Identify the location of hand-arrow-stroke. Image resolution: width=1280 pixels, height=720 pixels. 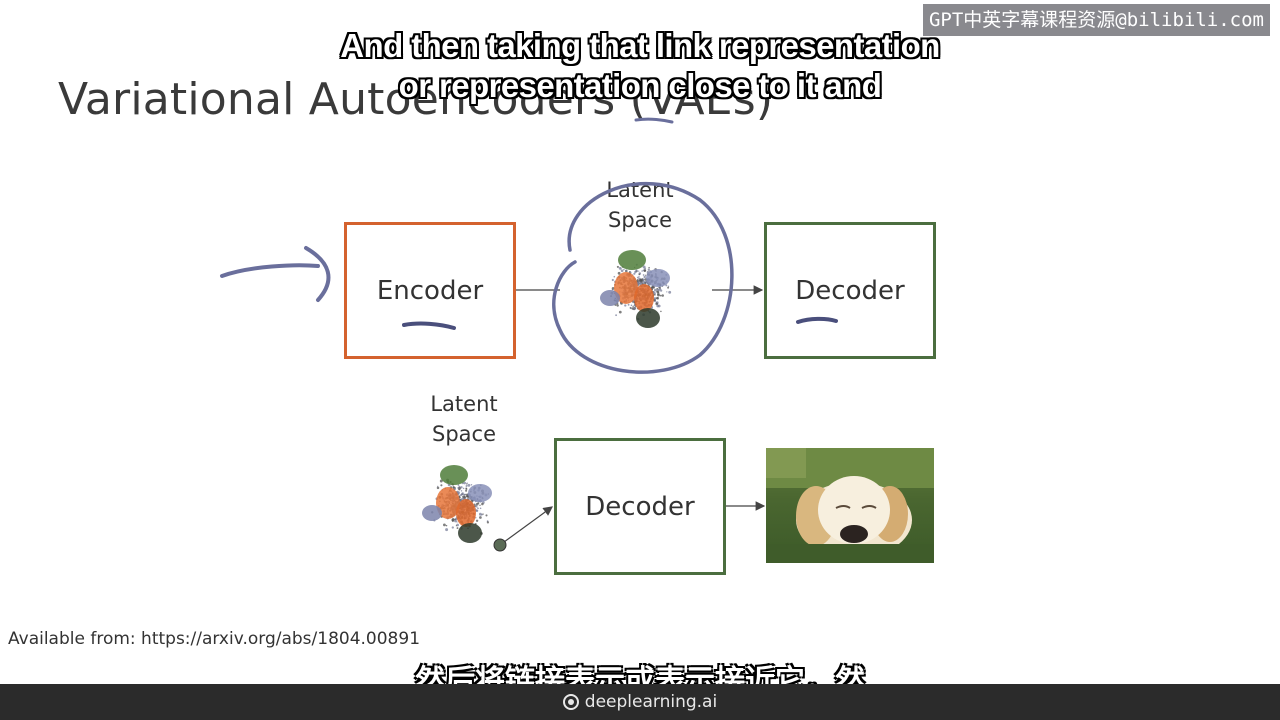
(270, 270).